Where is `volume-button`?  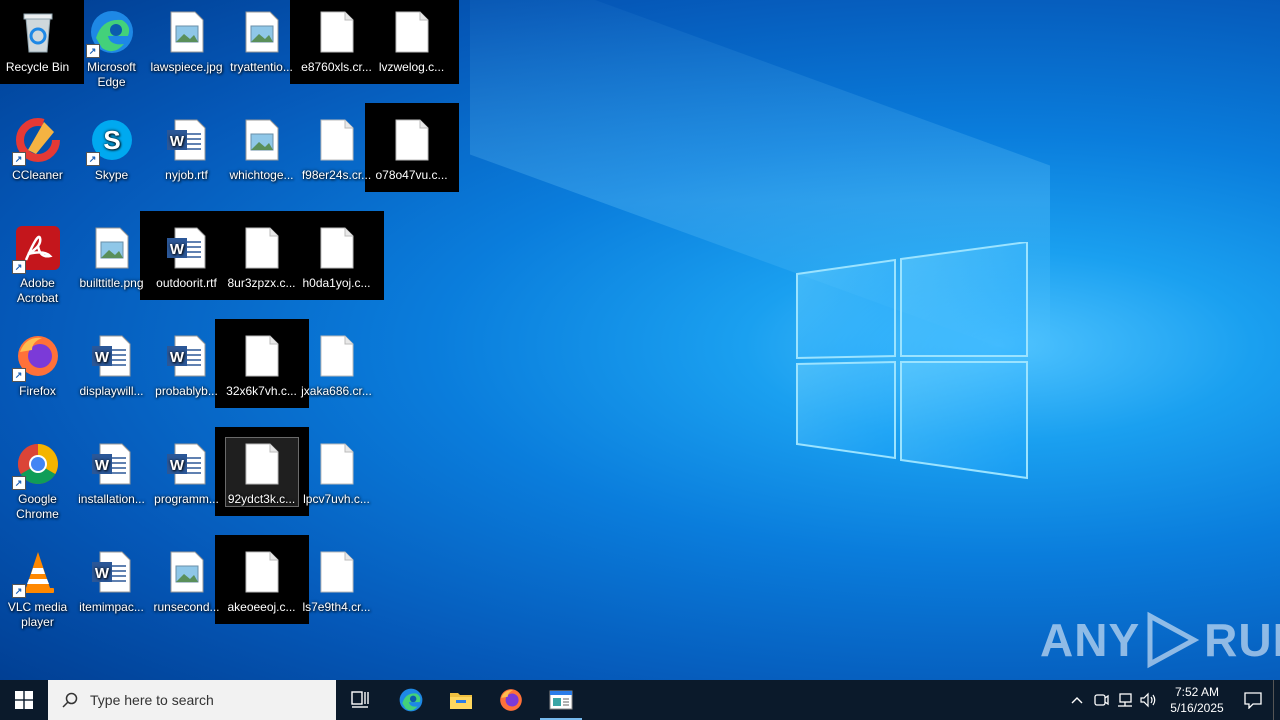
volume-button is located at coordinates (1149, 700).